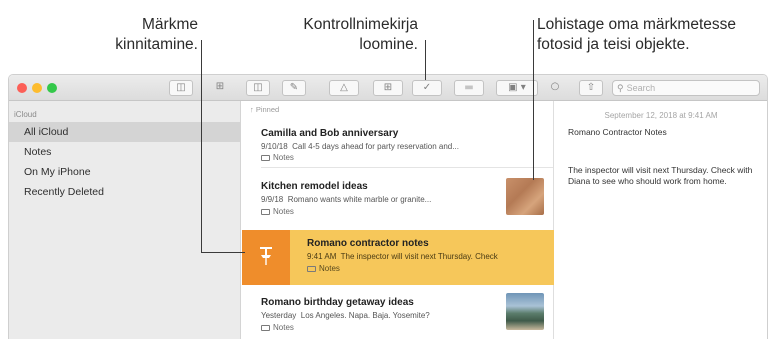 The image size is (776, 339). I want to click on callout-checklist-line-1: Kontrollnimekirja, so click(360, 24).